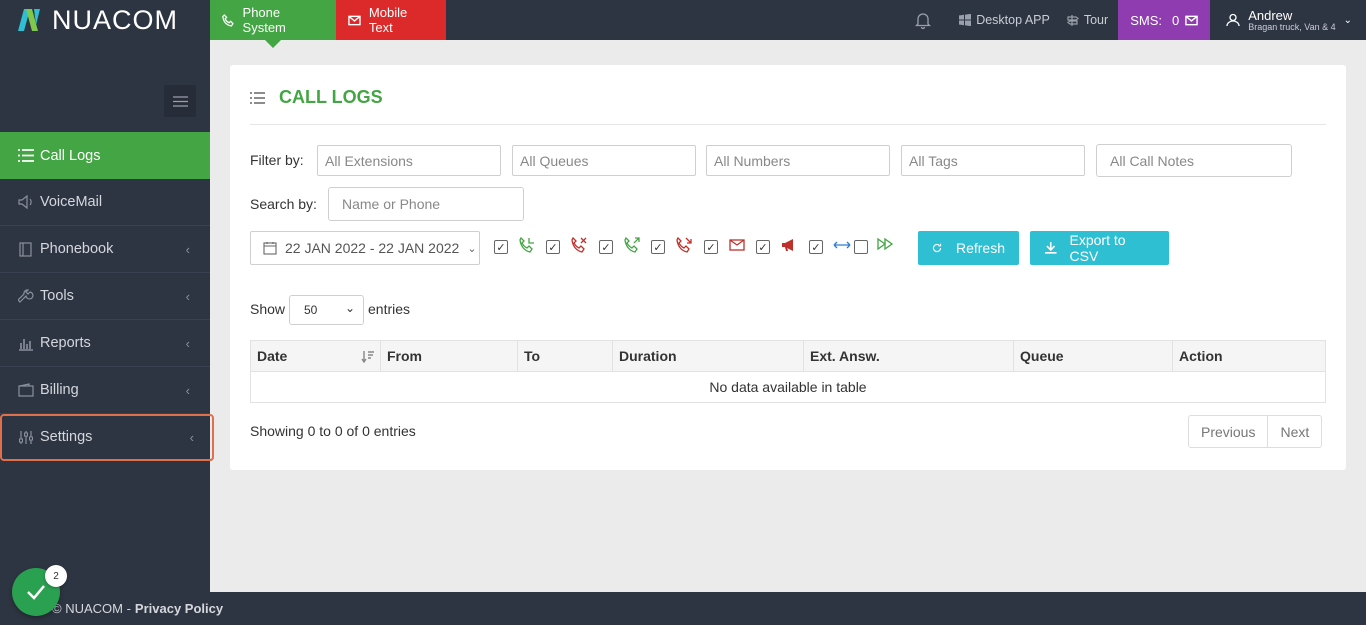  I want to click on sidebar-item-reports: Reports ‹, so click(105, 343).